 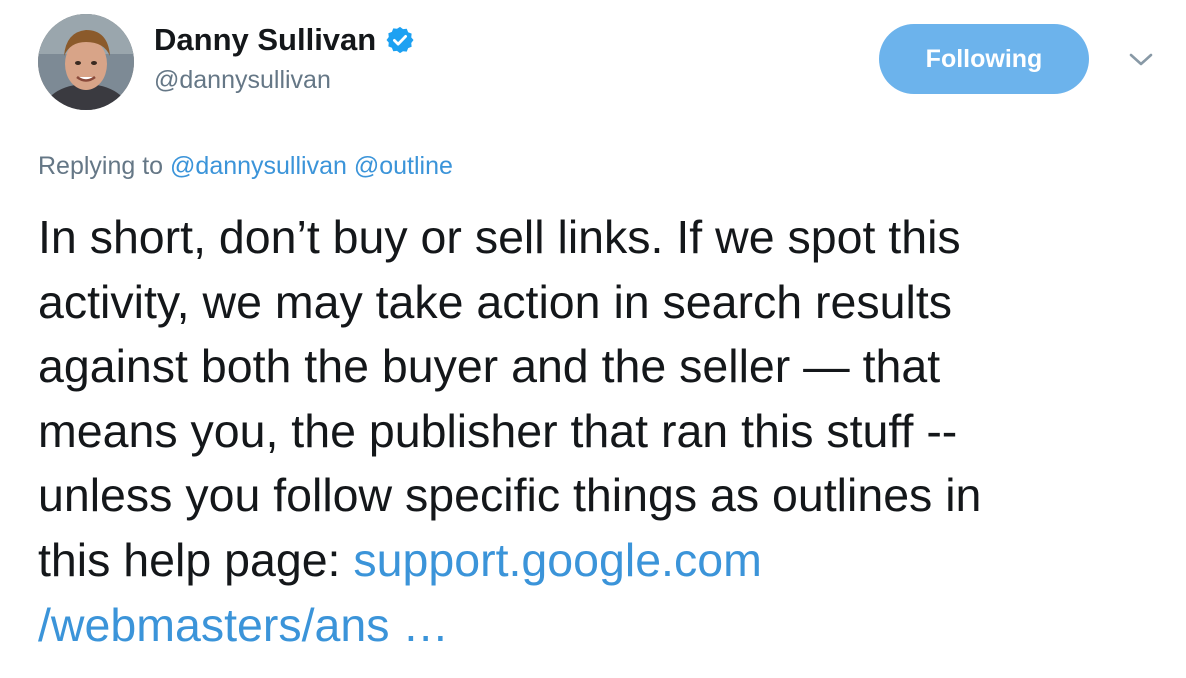 I want to click on avatar, so click(x=86, y=62).